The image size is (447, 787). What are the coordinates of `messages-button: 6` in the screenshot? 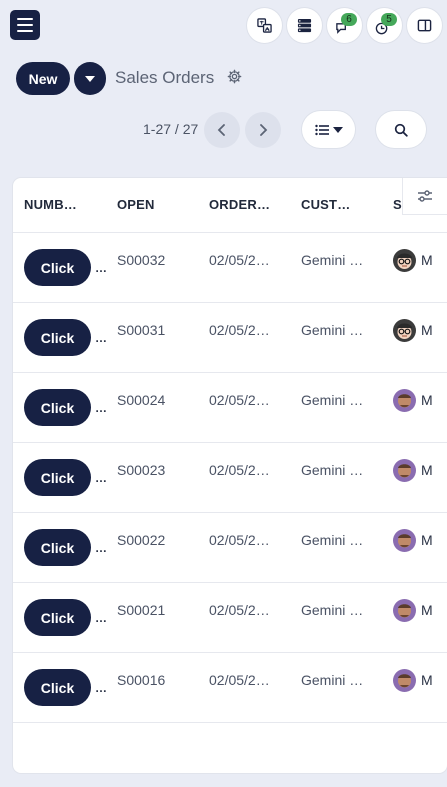 It's located at (344, 25).